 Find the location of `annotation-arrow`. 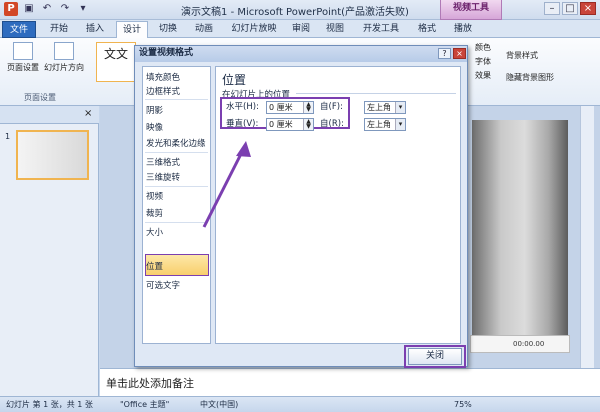

annotation-arrow is located at coordinates (226, 184).